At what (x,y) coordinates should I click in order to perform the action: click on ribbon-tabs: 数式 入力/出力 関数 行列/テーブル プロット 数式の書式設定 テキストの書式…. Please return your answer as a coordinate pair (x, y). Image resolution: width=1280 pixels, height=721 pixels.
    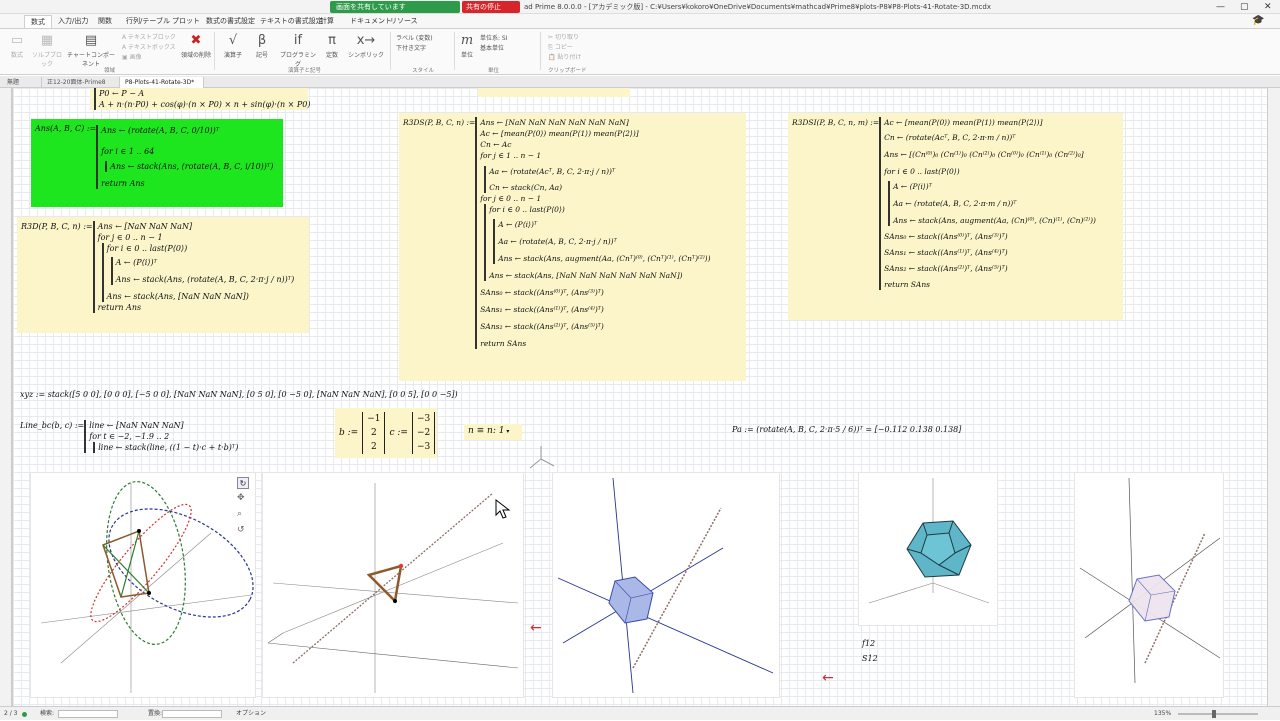
    Looking at the image, I should click on (640, 21).